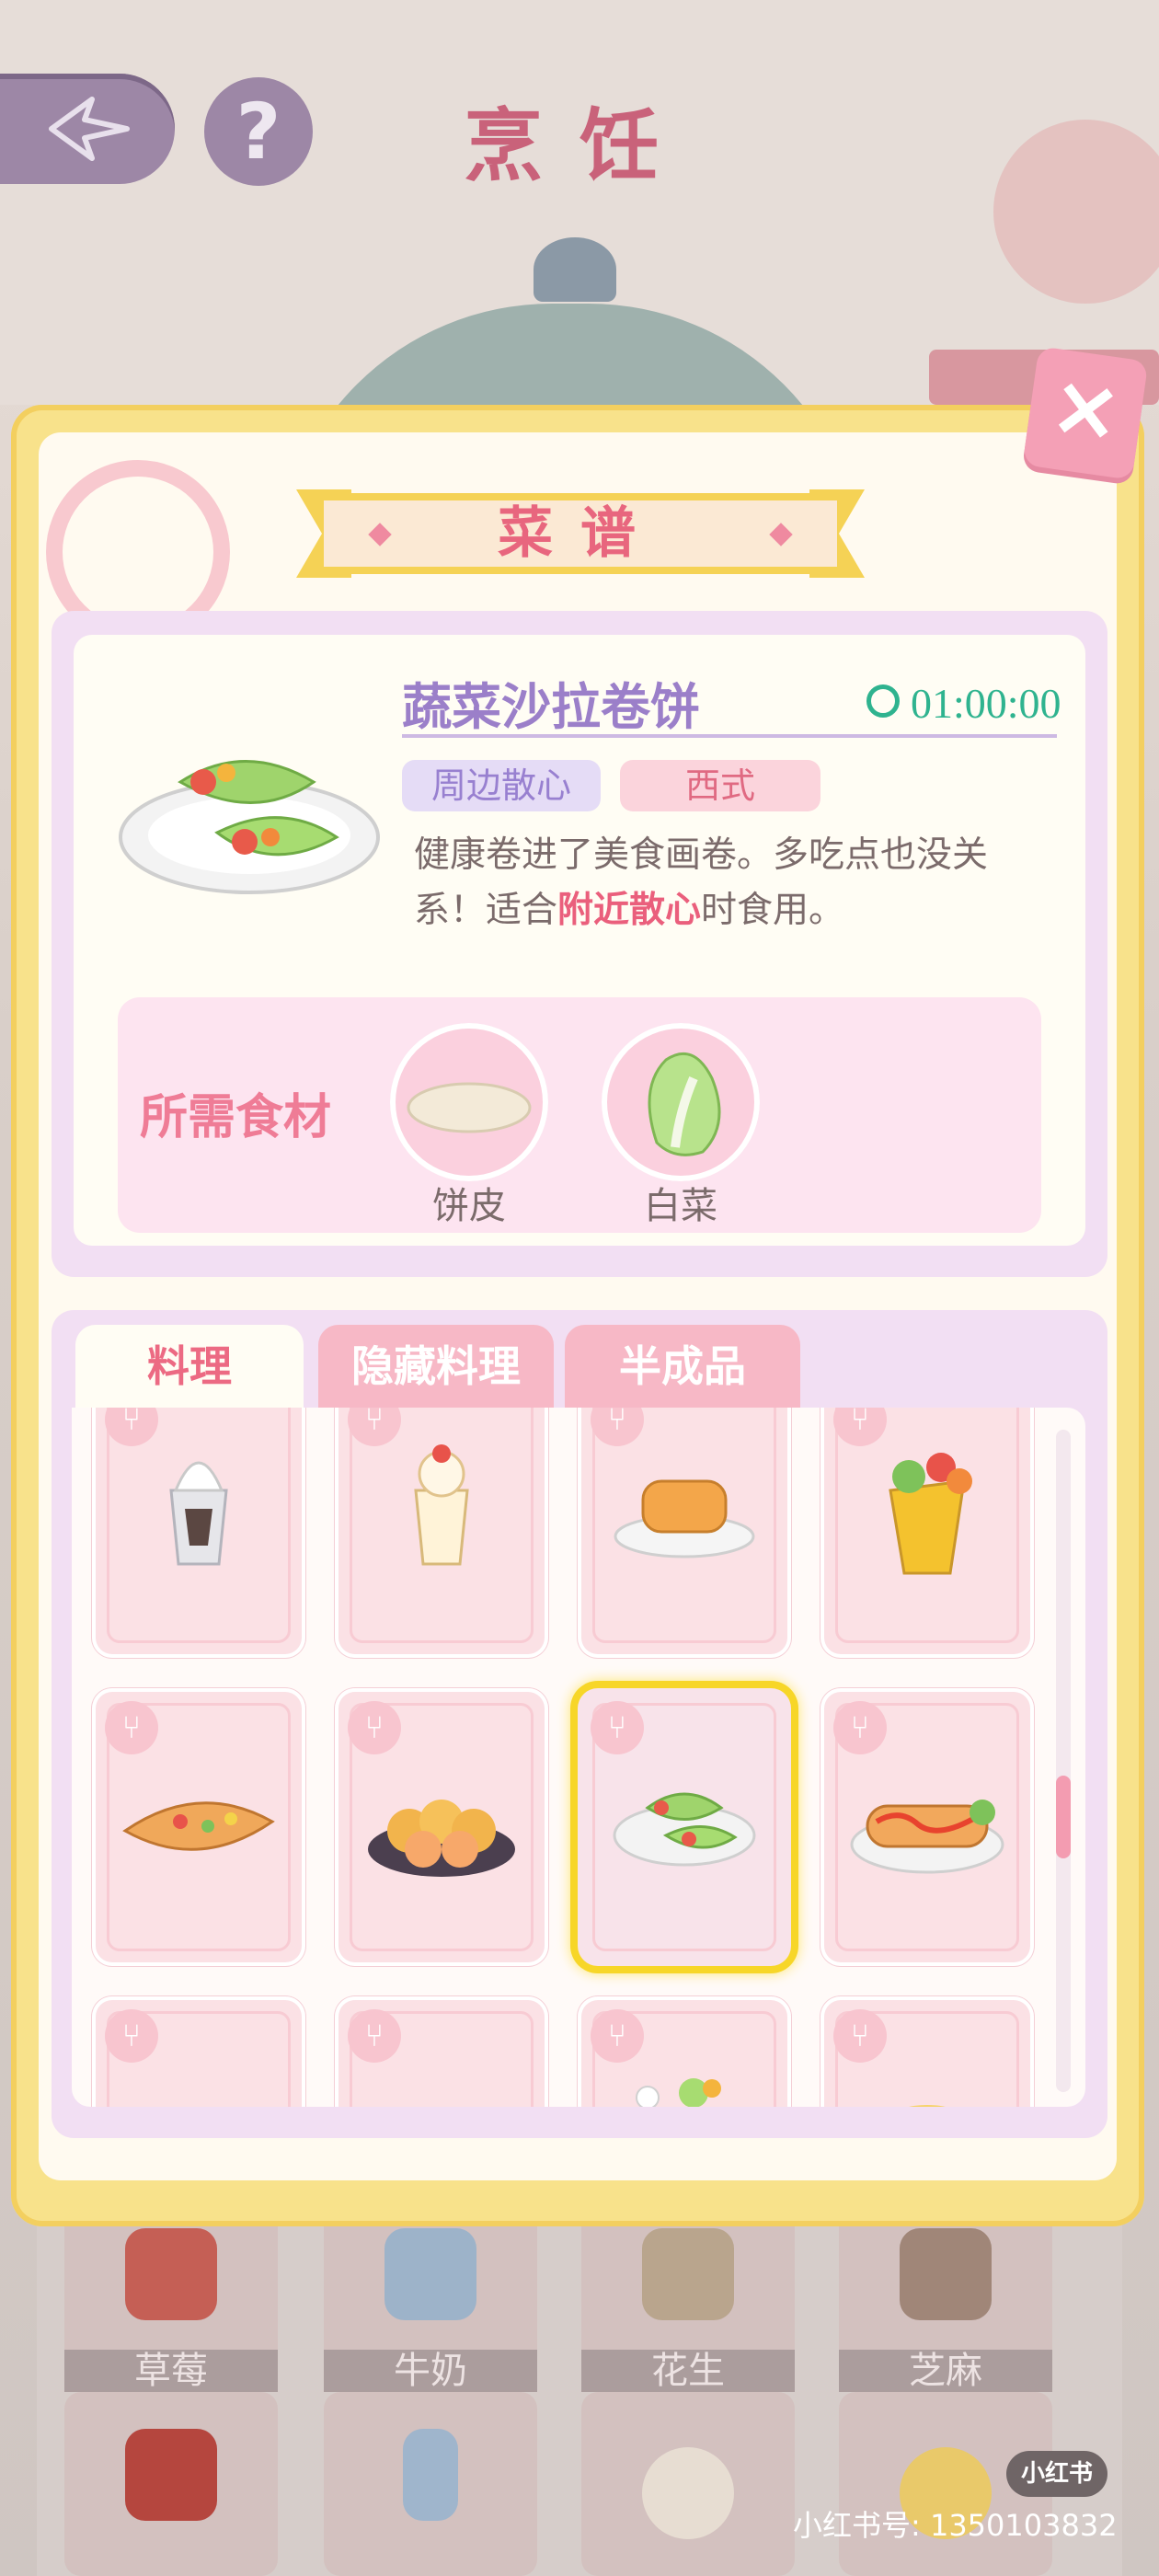  I want to click on pot-lid-icon, so click(575, 269).